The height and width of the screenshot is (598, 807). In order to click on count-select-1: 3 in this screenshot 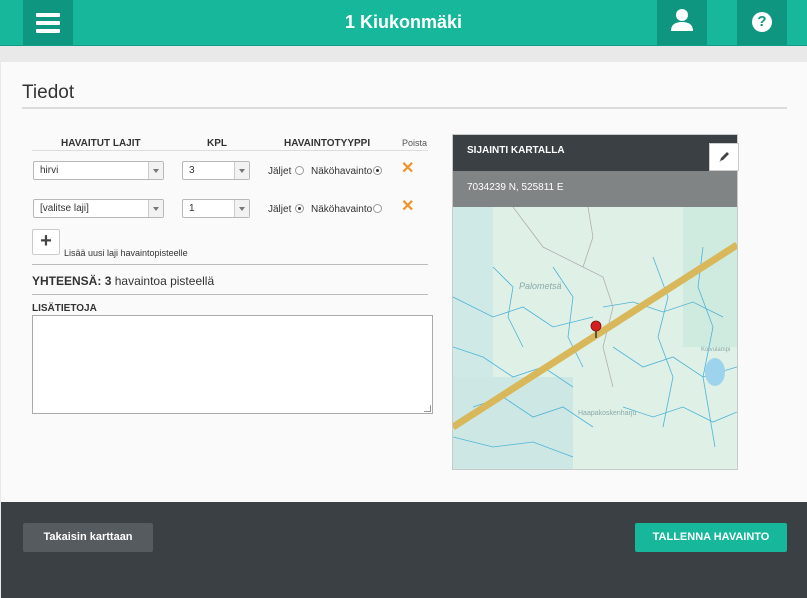, I will do `click(216, 170)`.